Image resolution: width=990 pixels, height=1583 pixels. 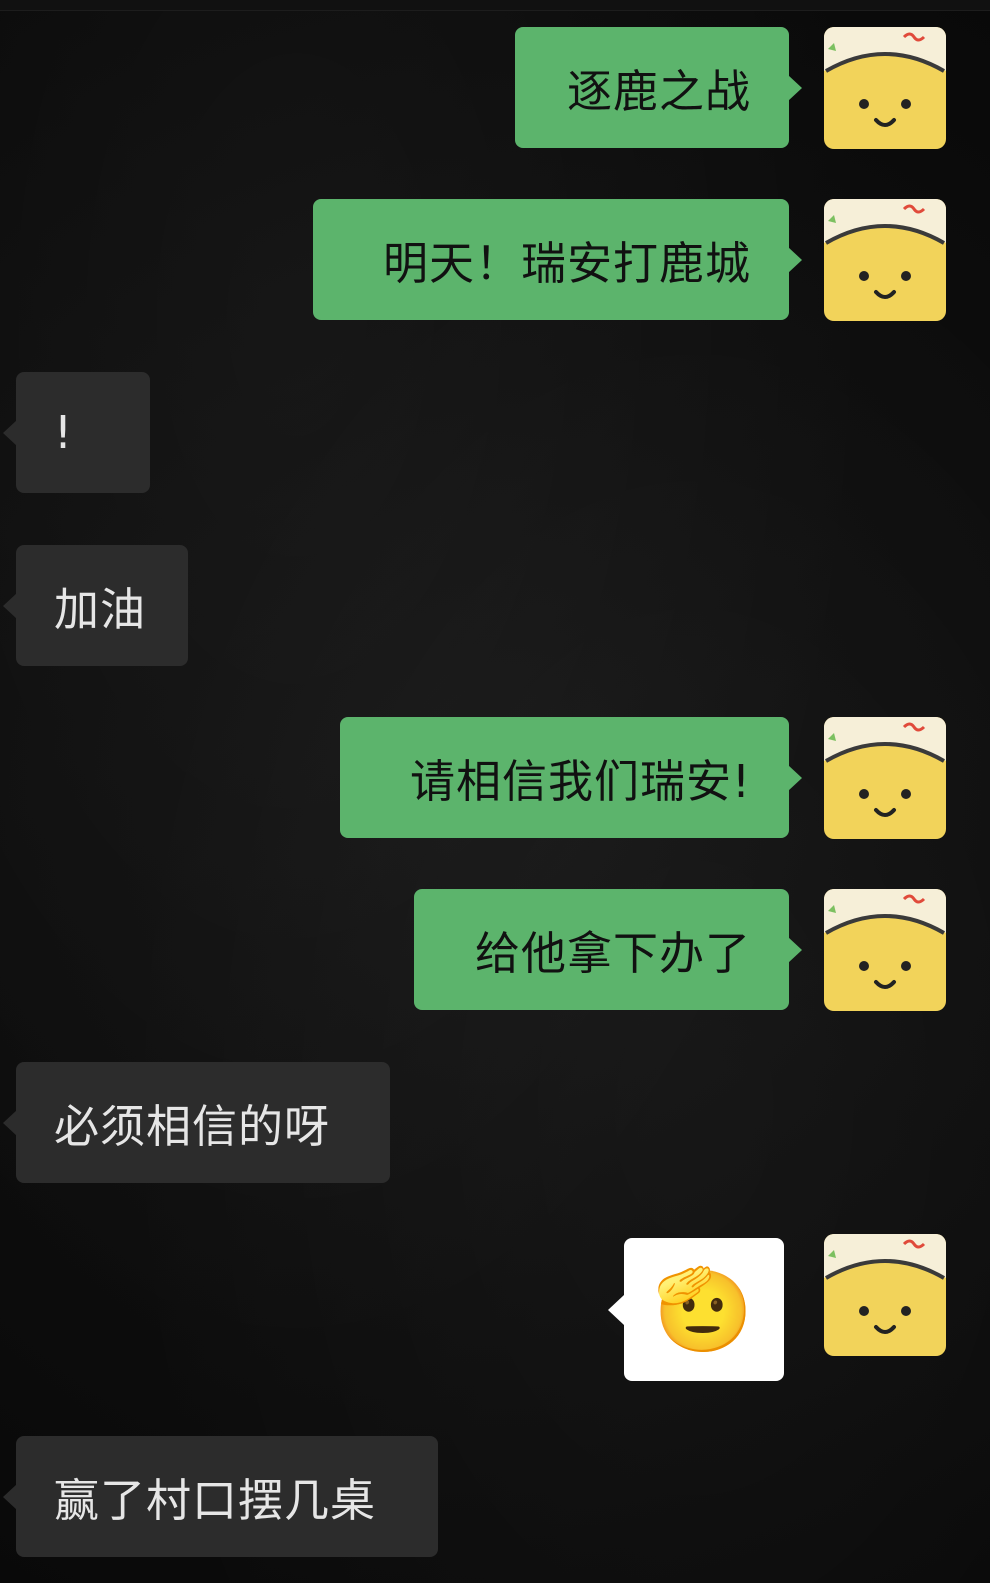 I want to click on incoming-message: !, so click(x=76, y=432).